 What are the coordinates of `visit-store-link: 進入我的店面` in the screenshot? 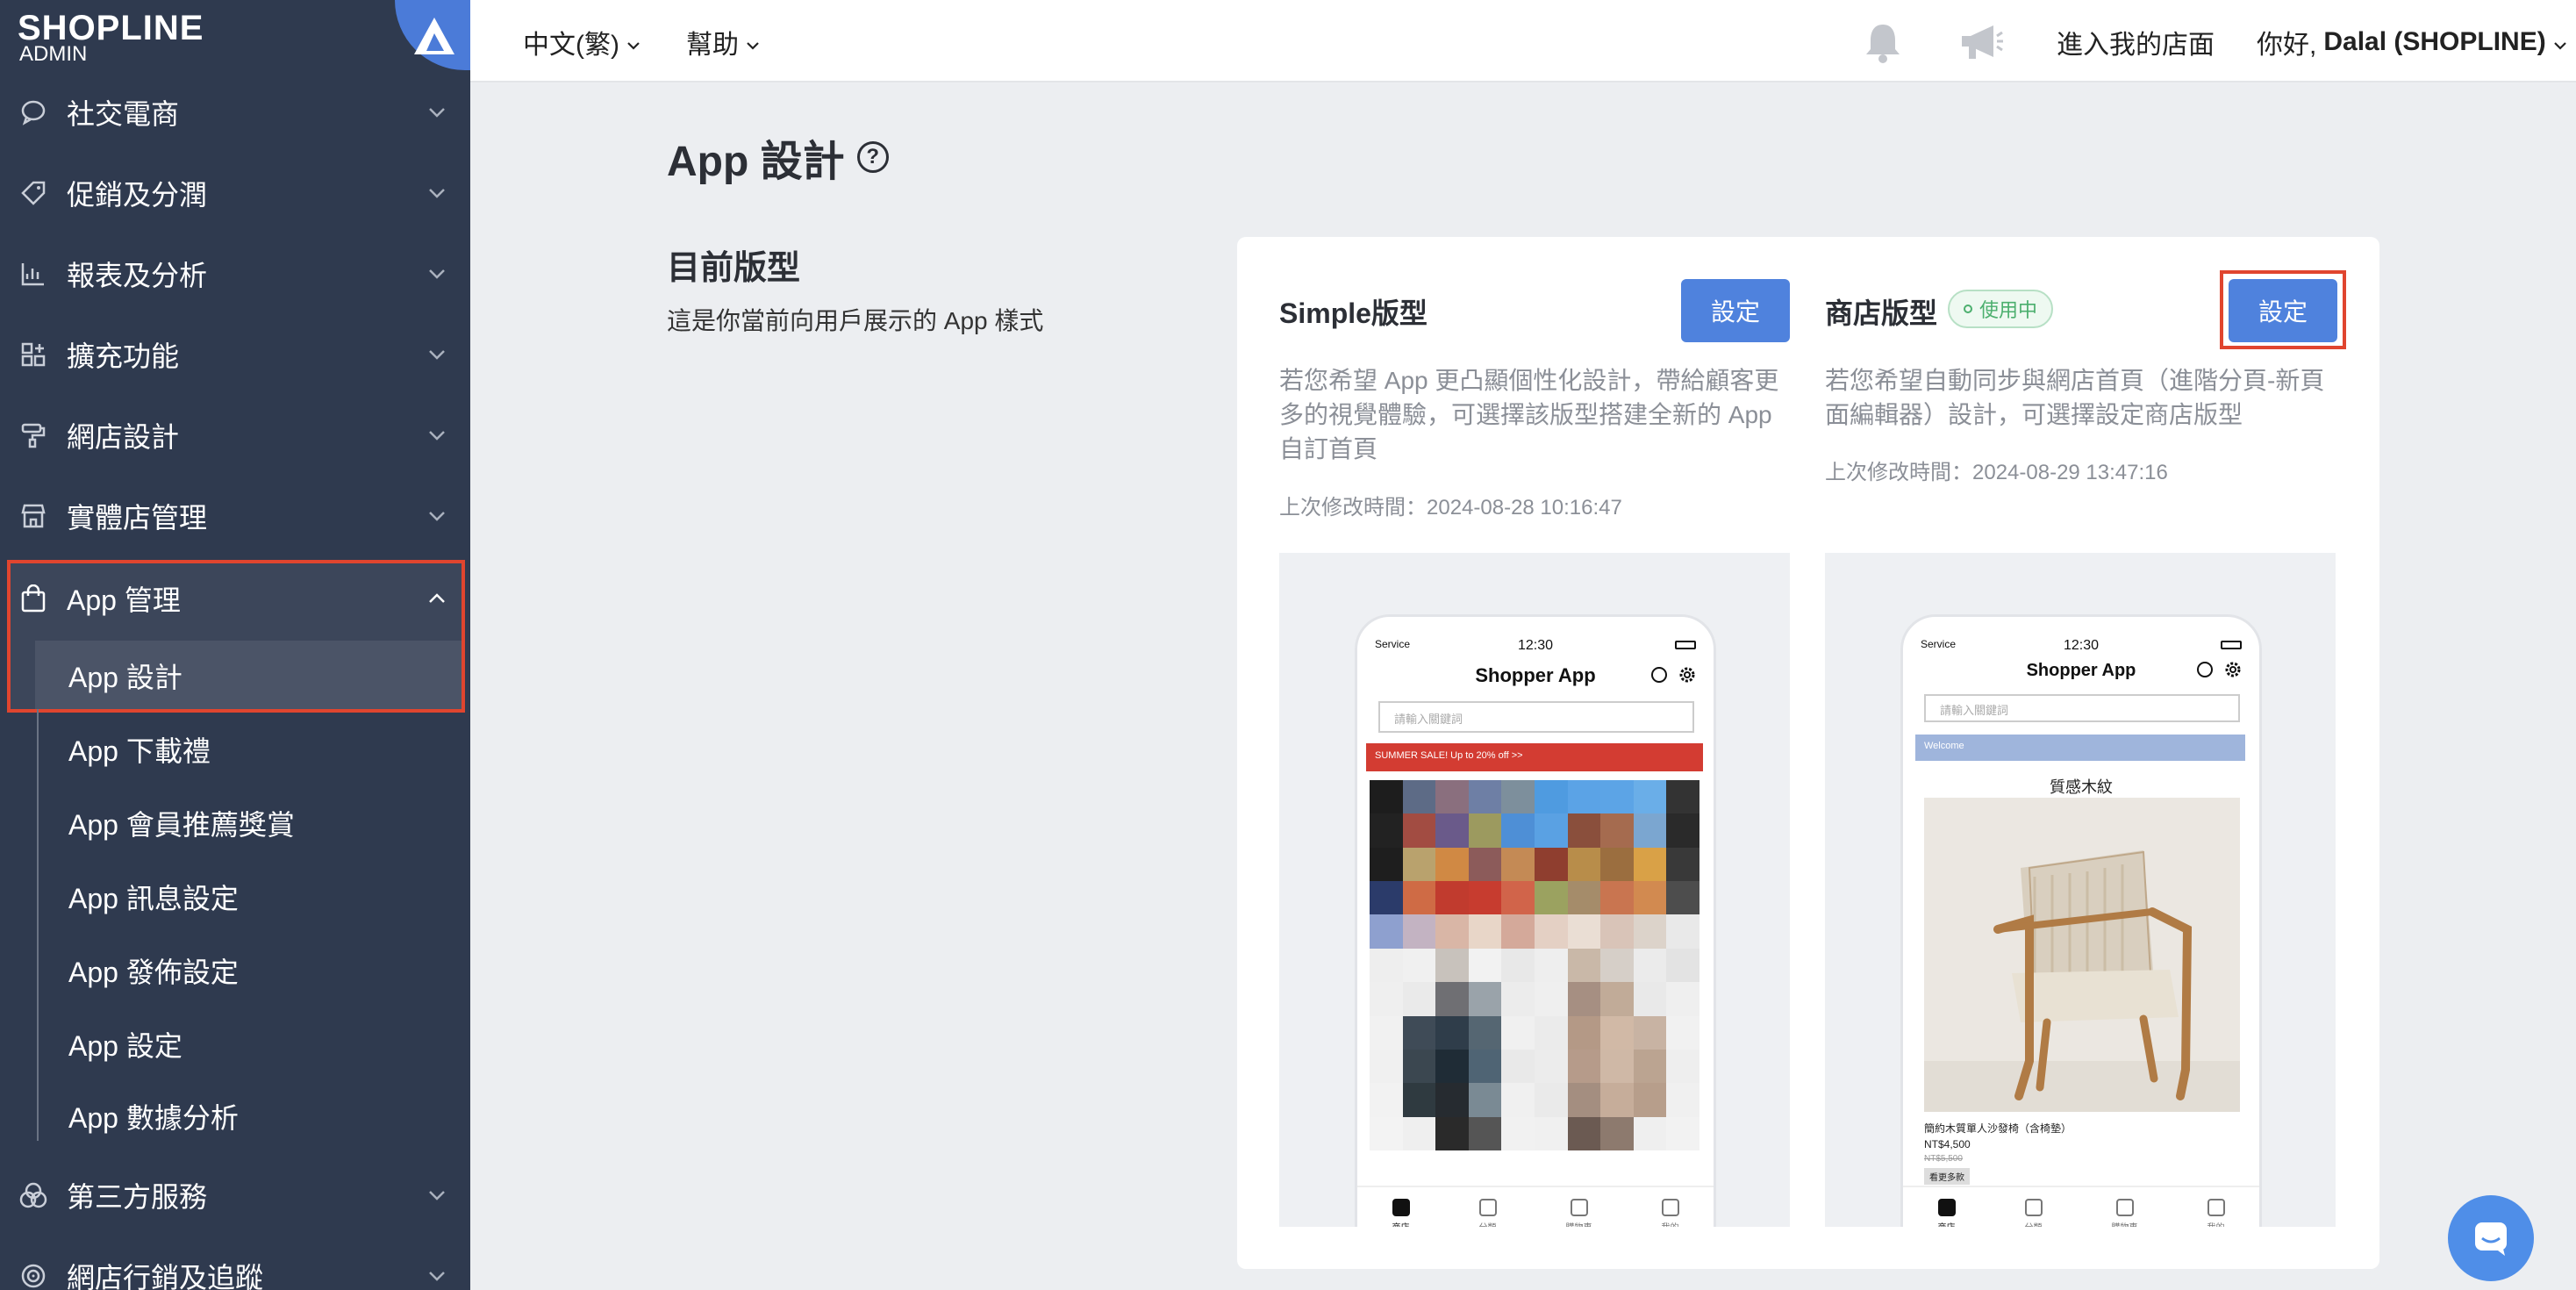 It's located at (2136, 42).